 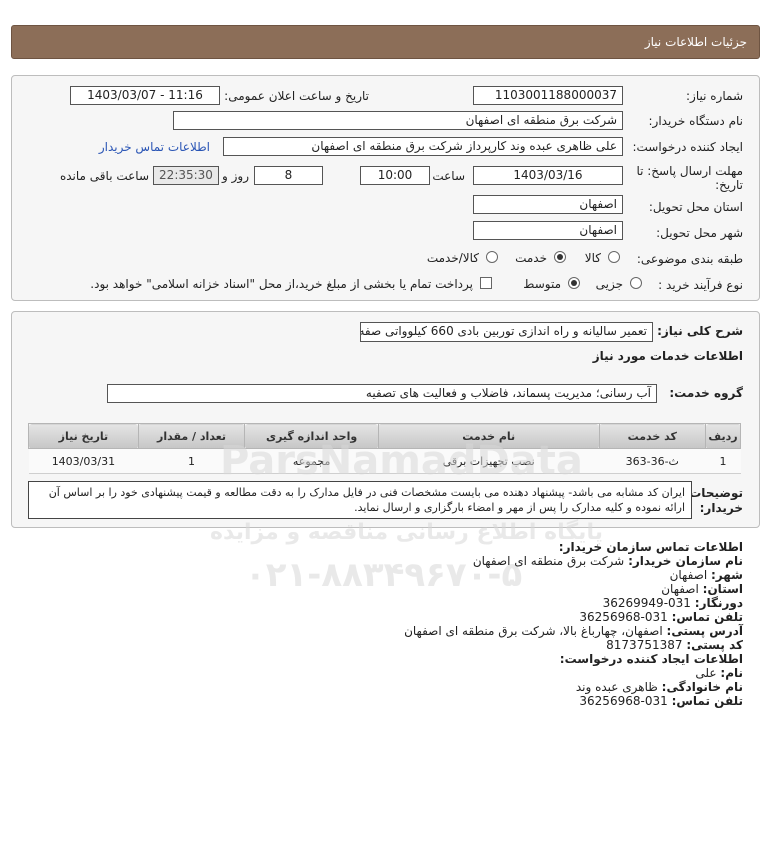 What do you see at coordinates (486, 283) in the screenshot?
I see `treasury-payment-checkbox` at bounding box center [486, 283].